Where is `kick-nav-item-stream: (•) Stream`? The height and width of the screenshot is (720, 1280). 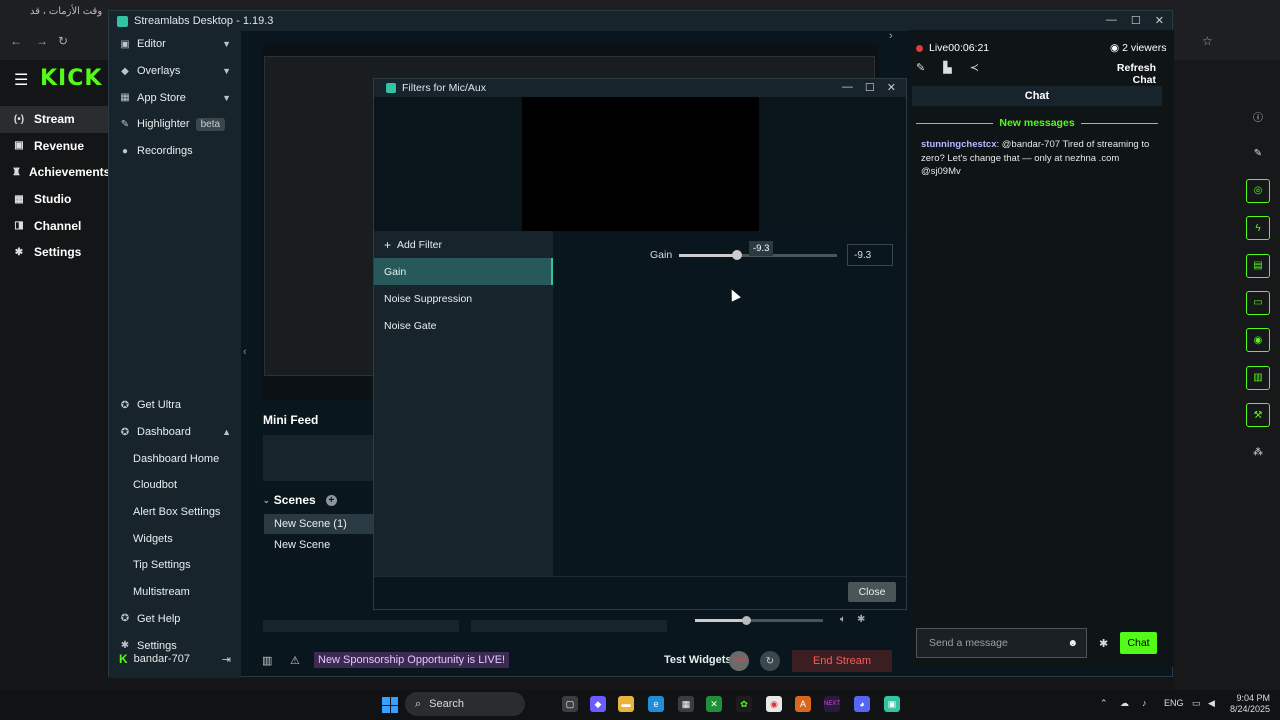 kick-nav-item-stream: (•) Stream is located at coordinates (54, 119).